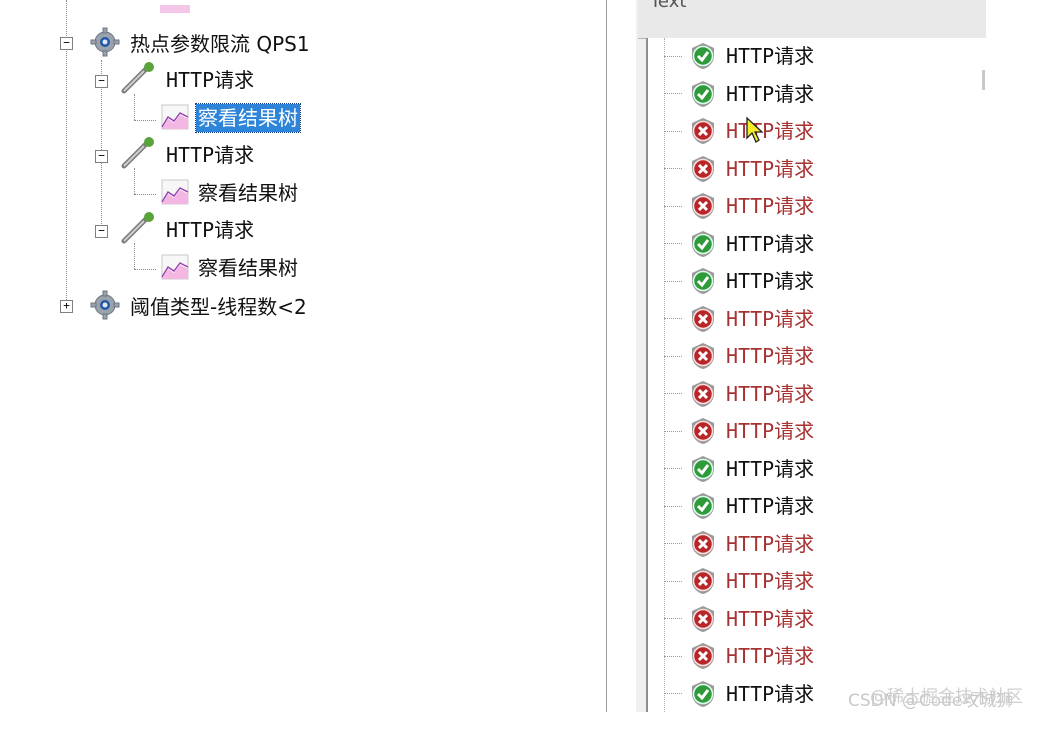 The image size is (1041, 729). Describe the element at coordinates (606, 356) in the screenshot. I see `panel-divider` at that location.